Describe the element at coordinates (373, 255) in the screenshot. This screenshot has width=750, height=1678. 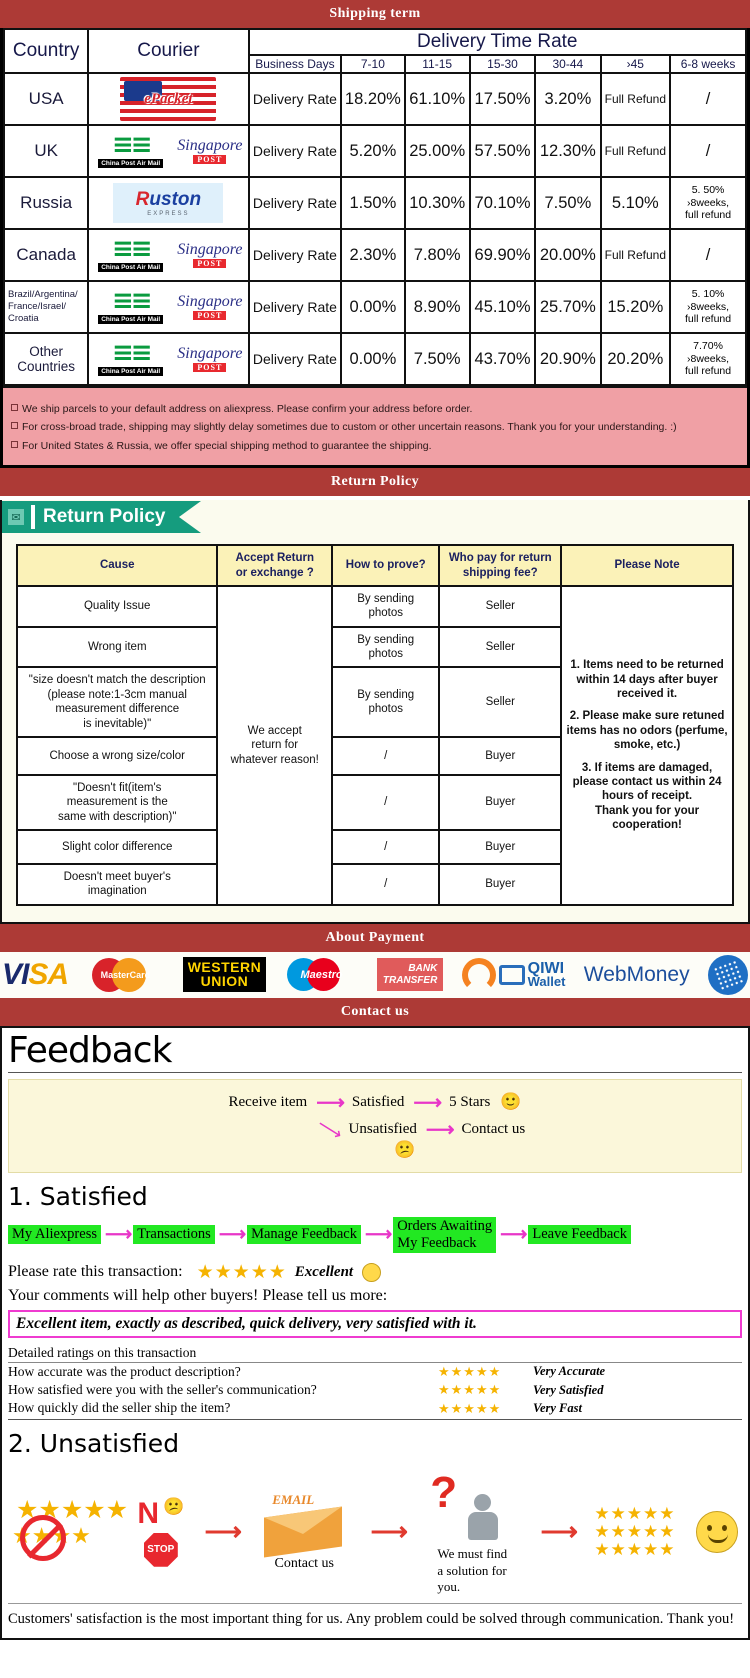
I see `cell-value: 2.30%` at that location.